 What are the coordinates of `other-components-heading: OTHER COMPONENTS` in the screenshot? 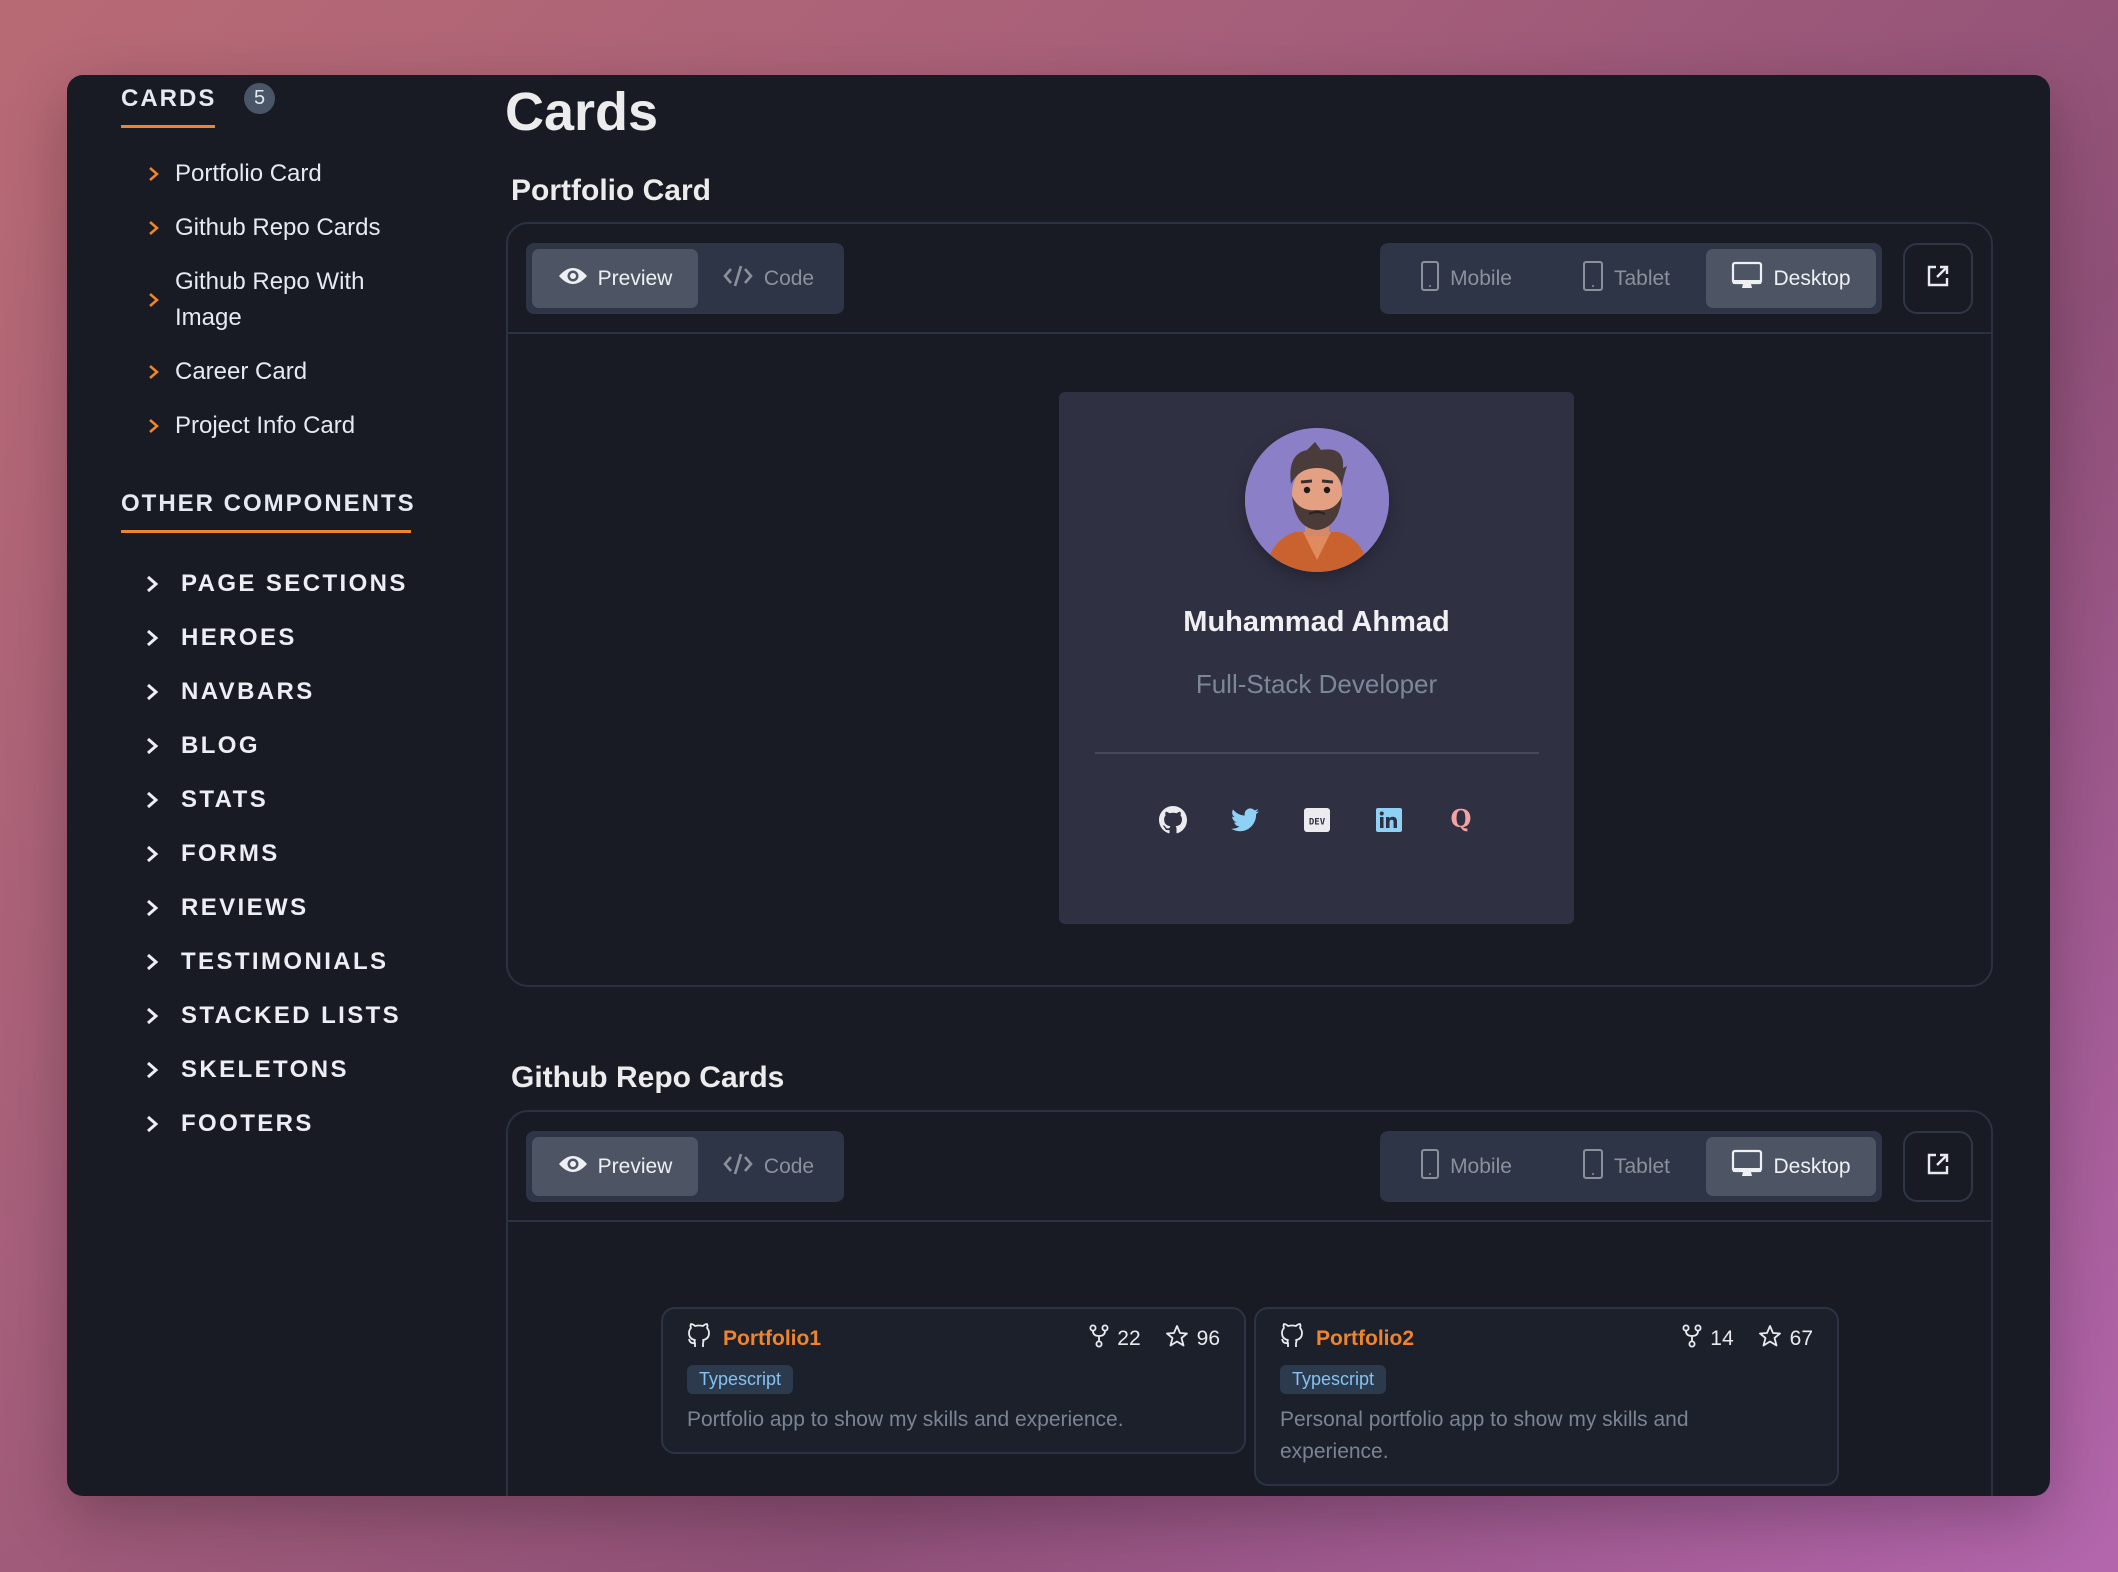 It's located at (268, 504).